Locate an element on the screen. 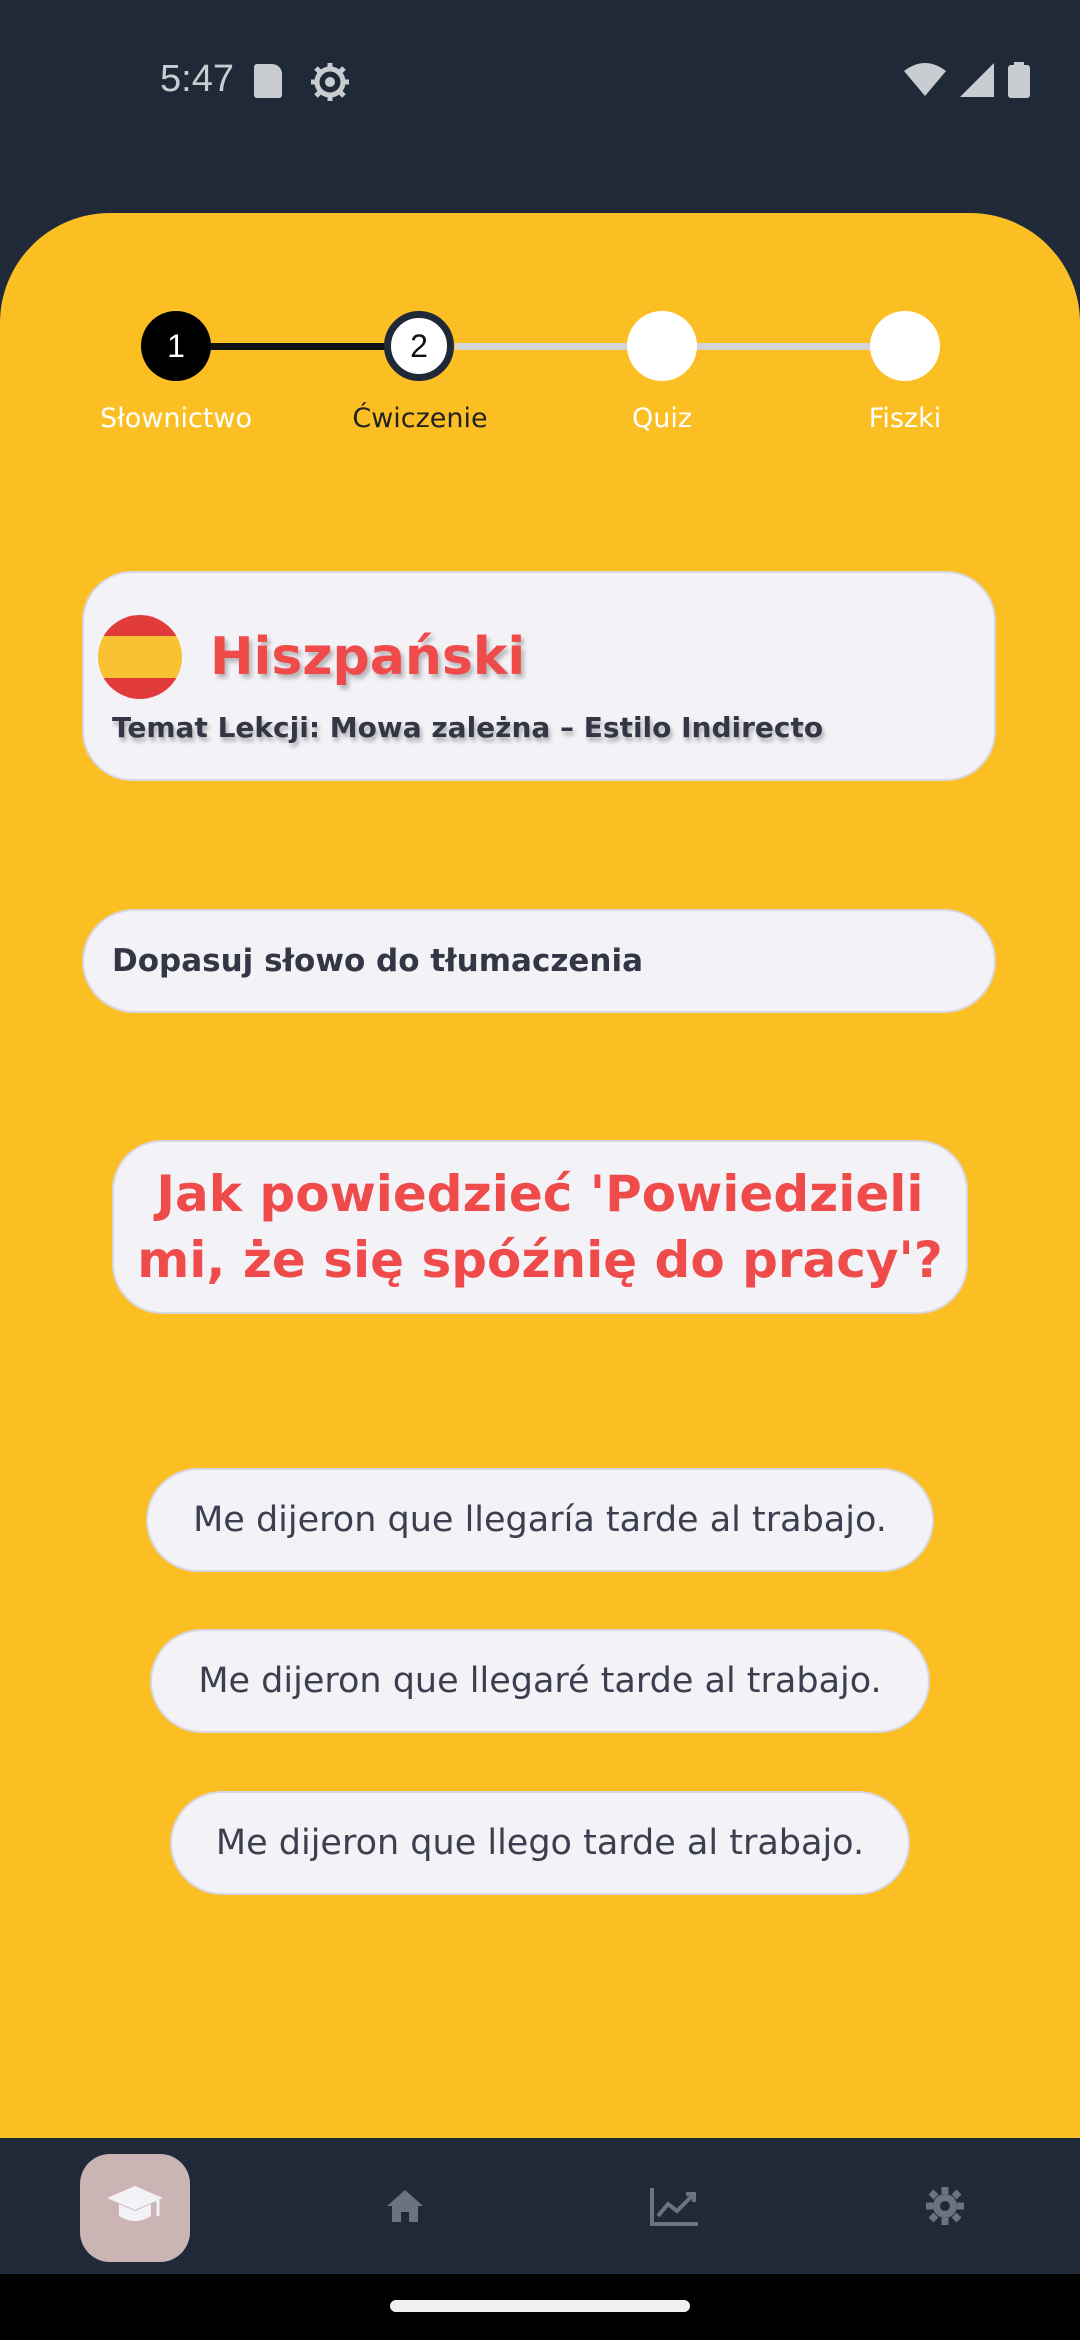 The height and width of the screenshot is (2340, 1080). battery-icon is located at coordinates (1019, 82).